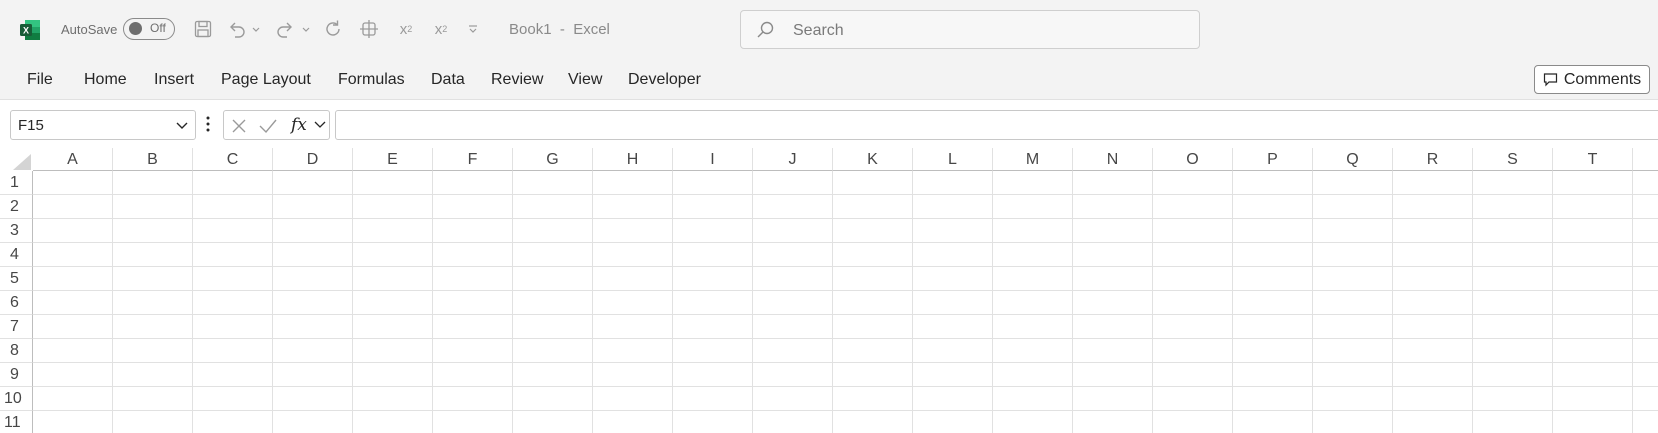 This screenshot has height=433, width=1658. I want to click on search-input, so click(988, 30).